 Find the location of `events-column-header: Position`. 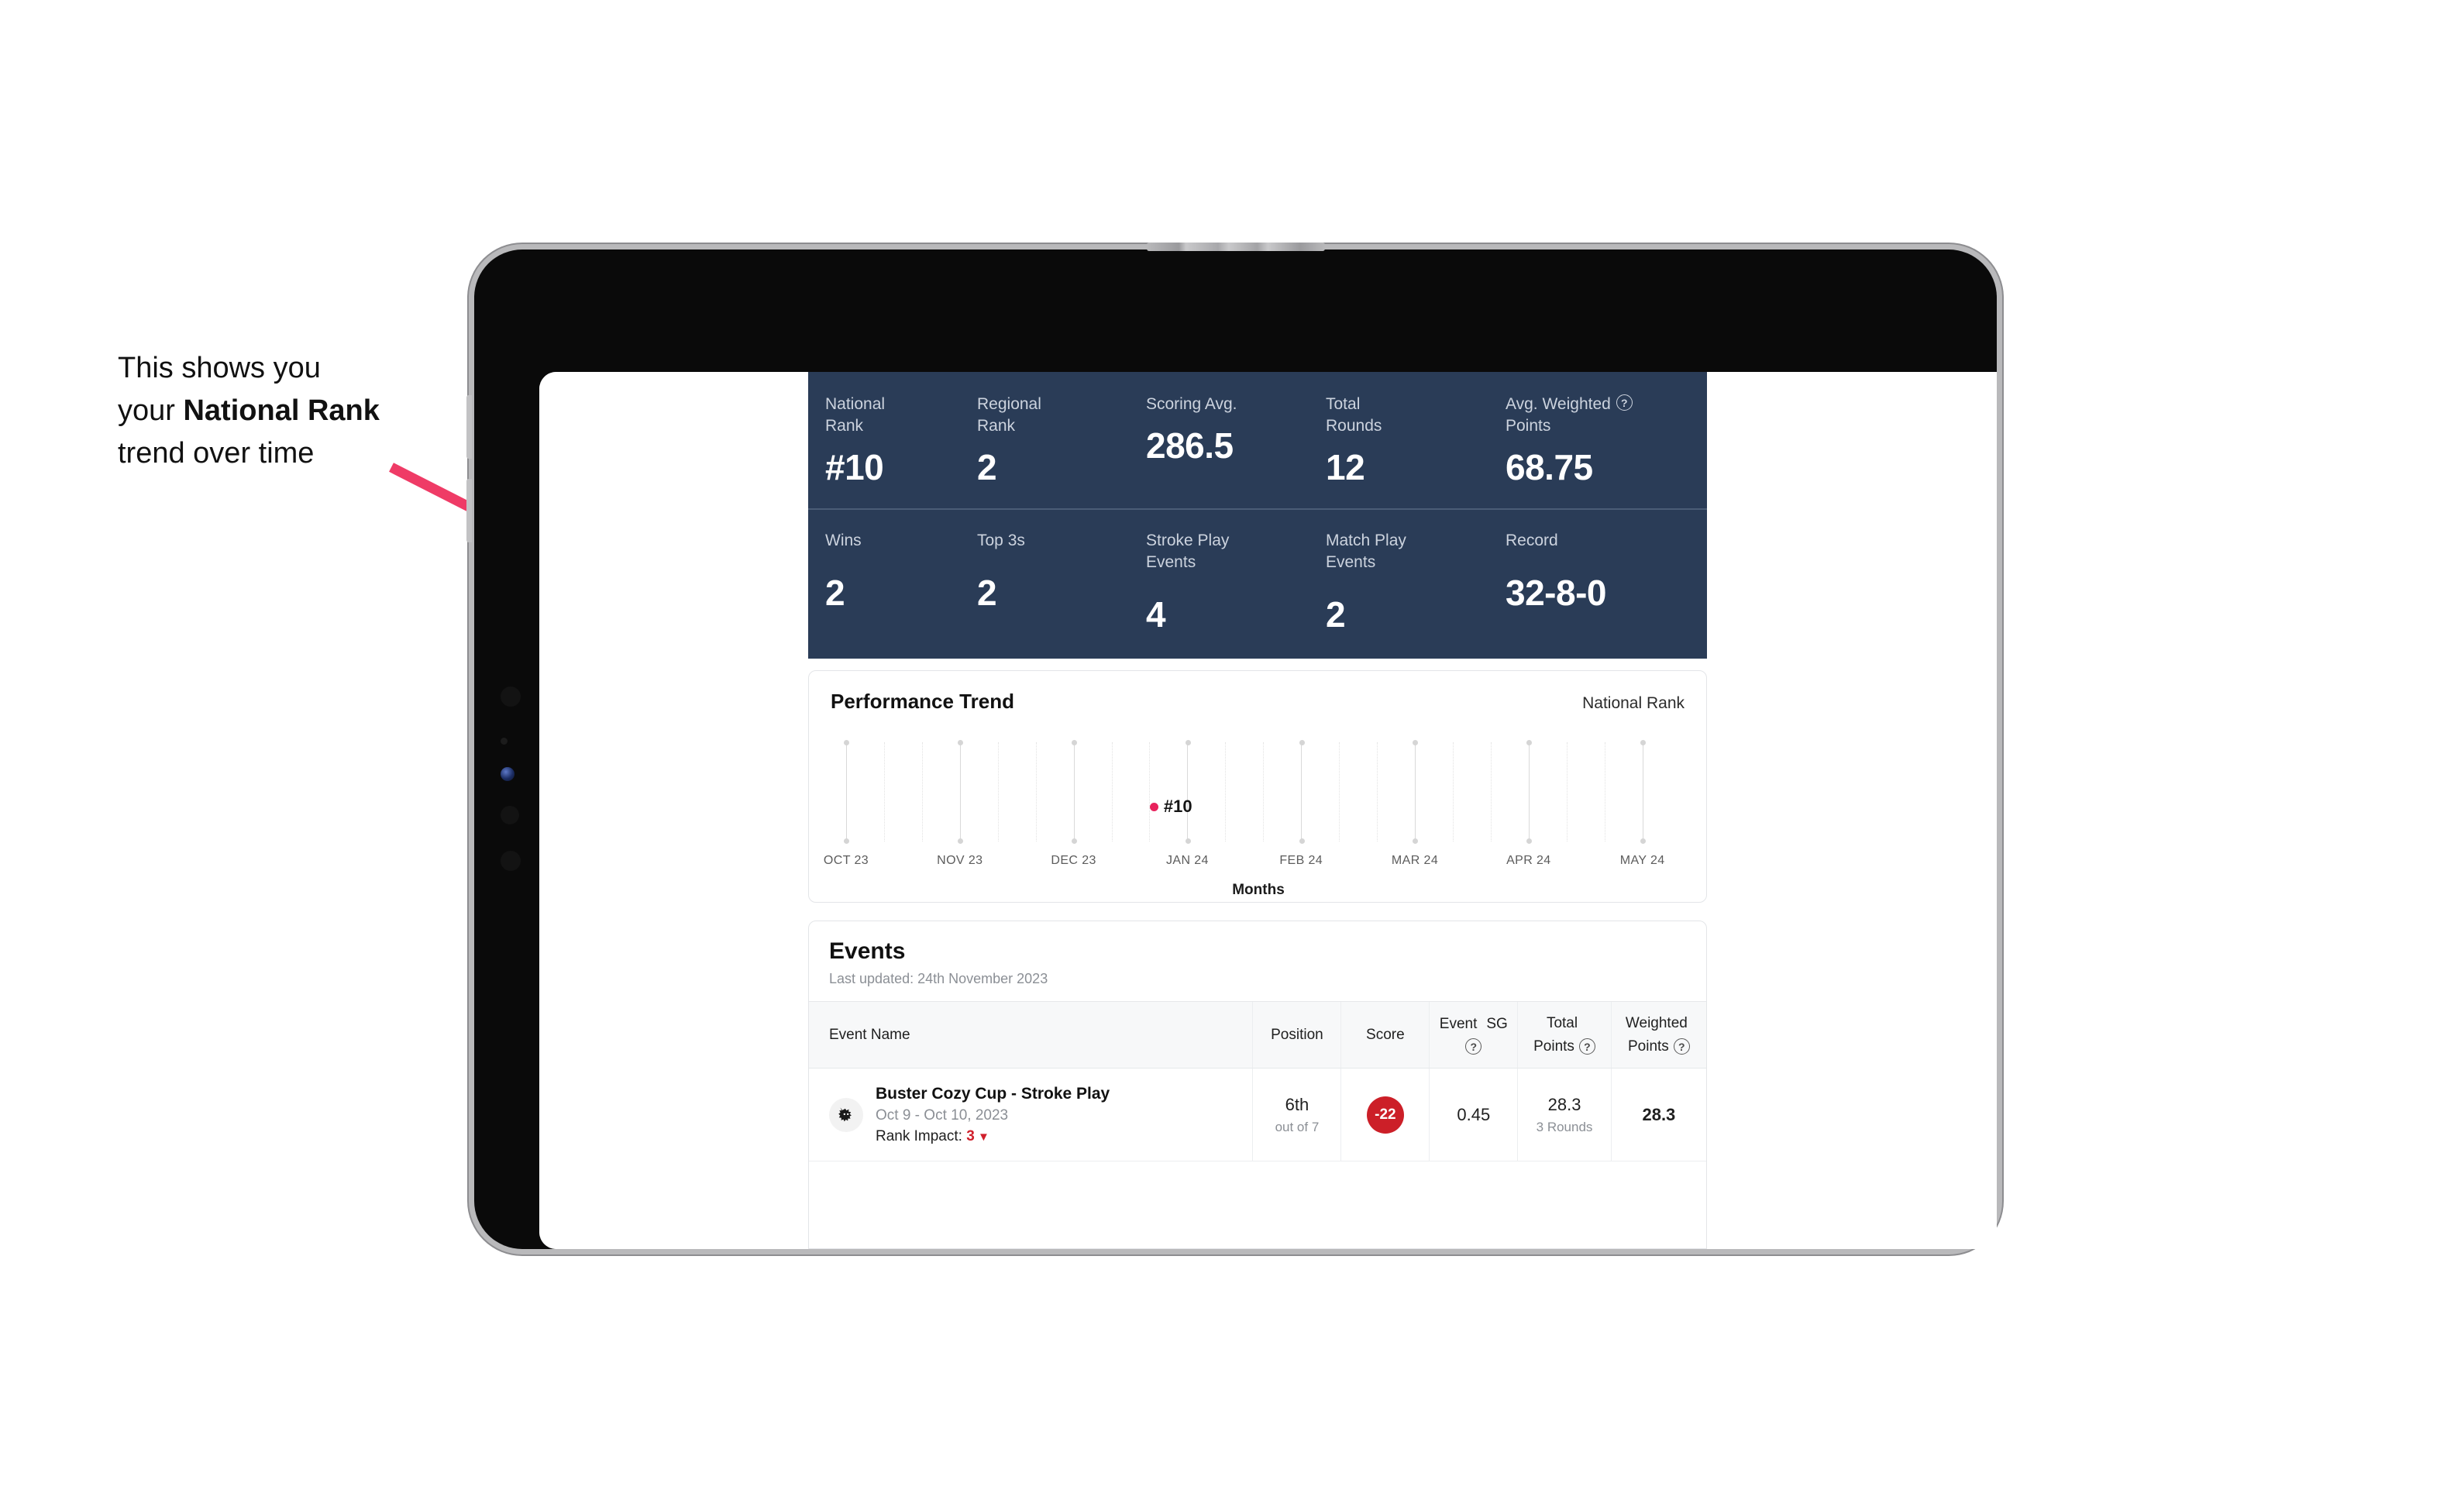

events-column-header: Position is located at coordinates (1296, 1035).